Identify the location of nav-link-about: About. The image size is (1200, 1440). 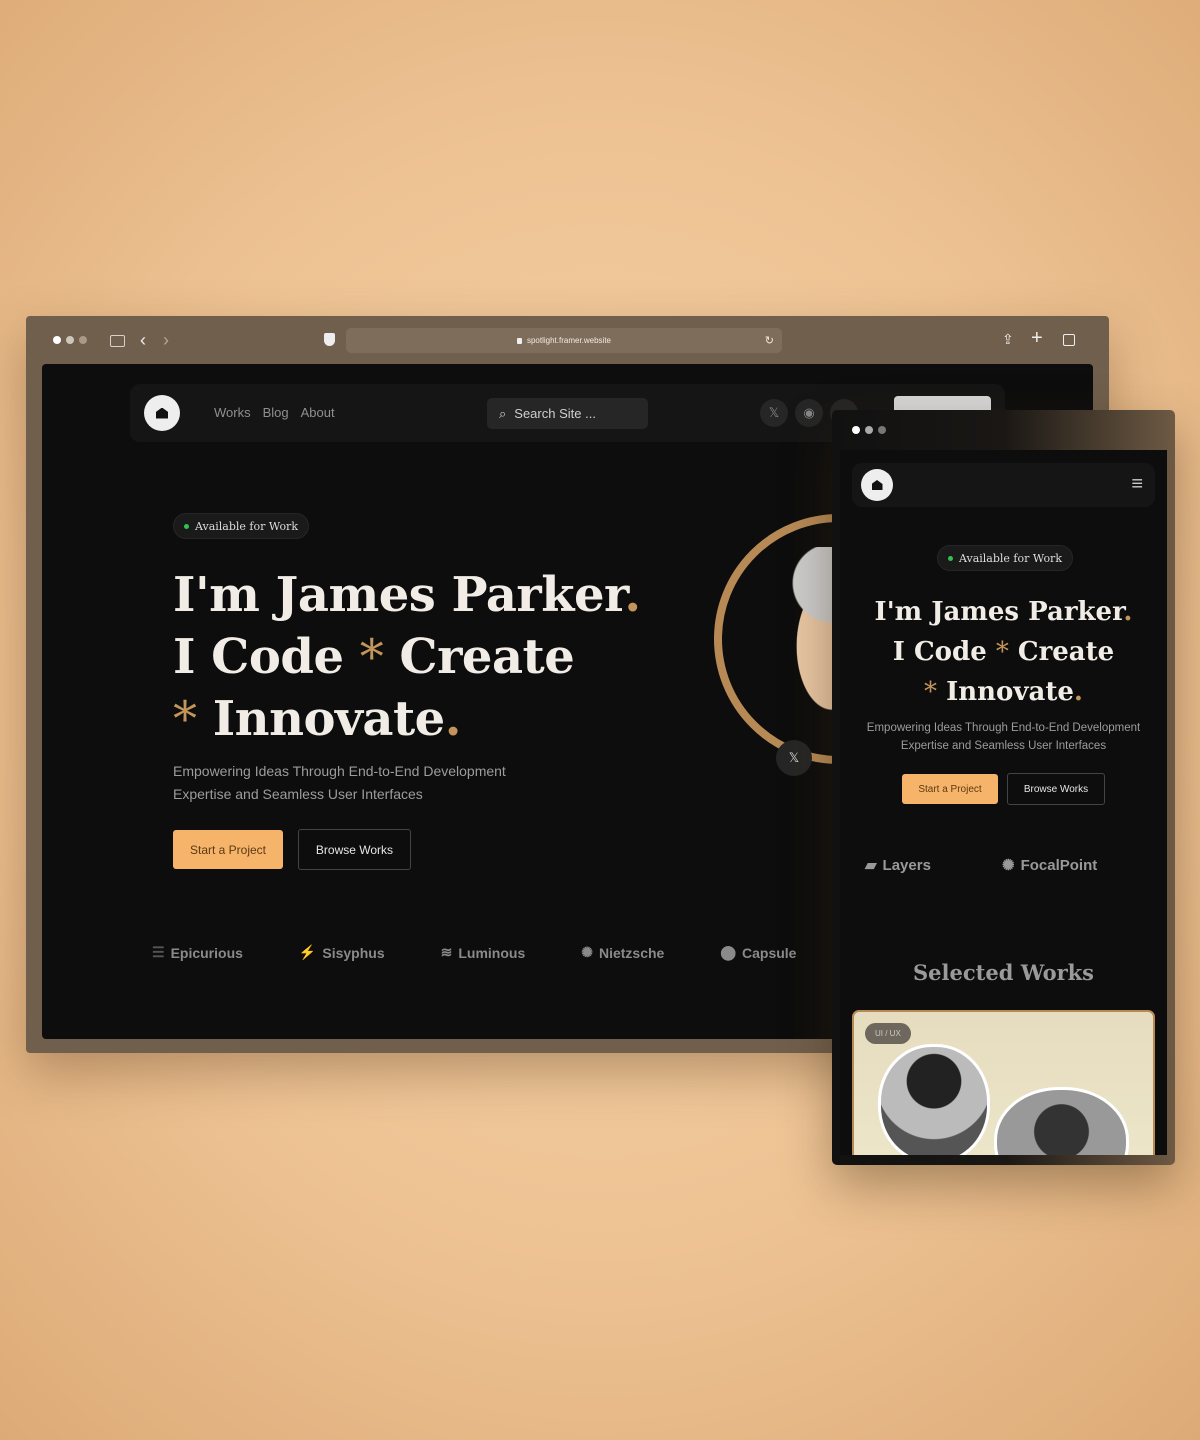
(318, 412).